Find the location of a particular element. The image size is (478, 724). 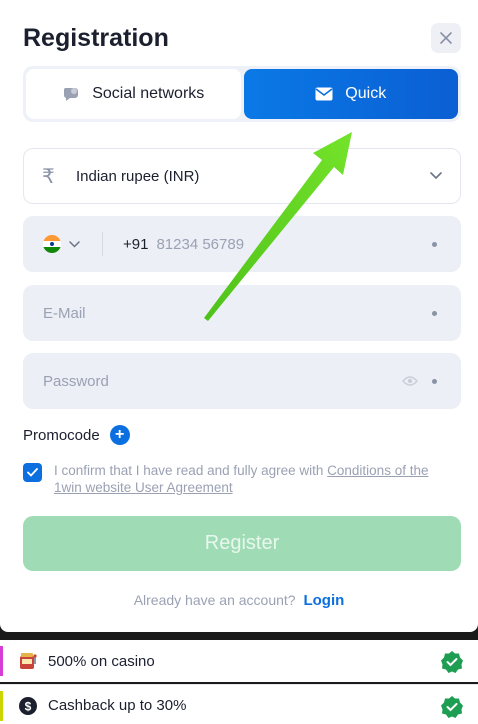

password-input is located at coordinates (212, 381).